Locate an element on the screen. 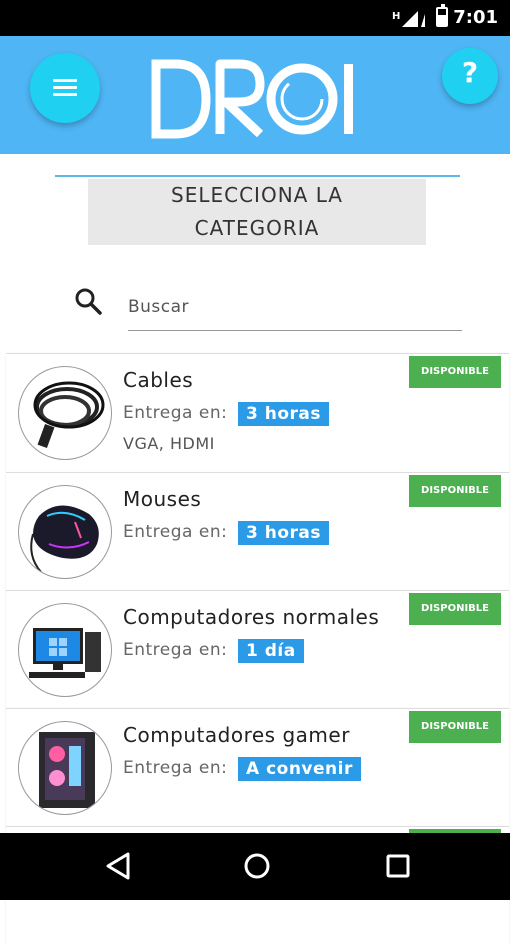 Image resolution: width=510 pixels, height=945 pixels. question-icon: ? is located at coordinates (470, 72).